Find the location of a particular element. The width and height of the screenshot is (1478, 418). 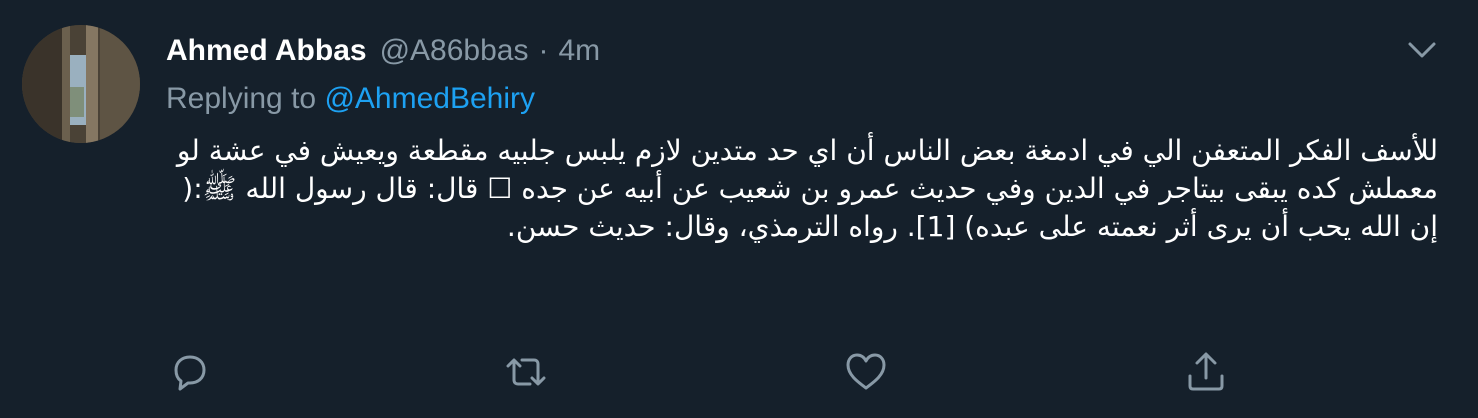

user-handle: @A86bbas is located at coordinates (454, 51).